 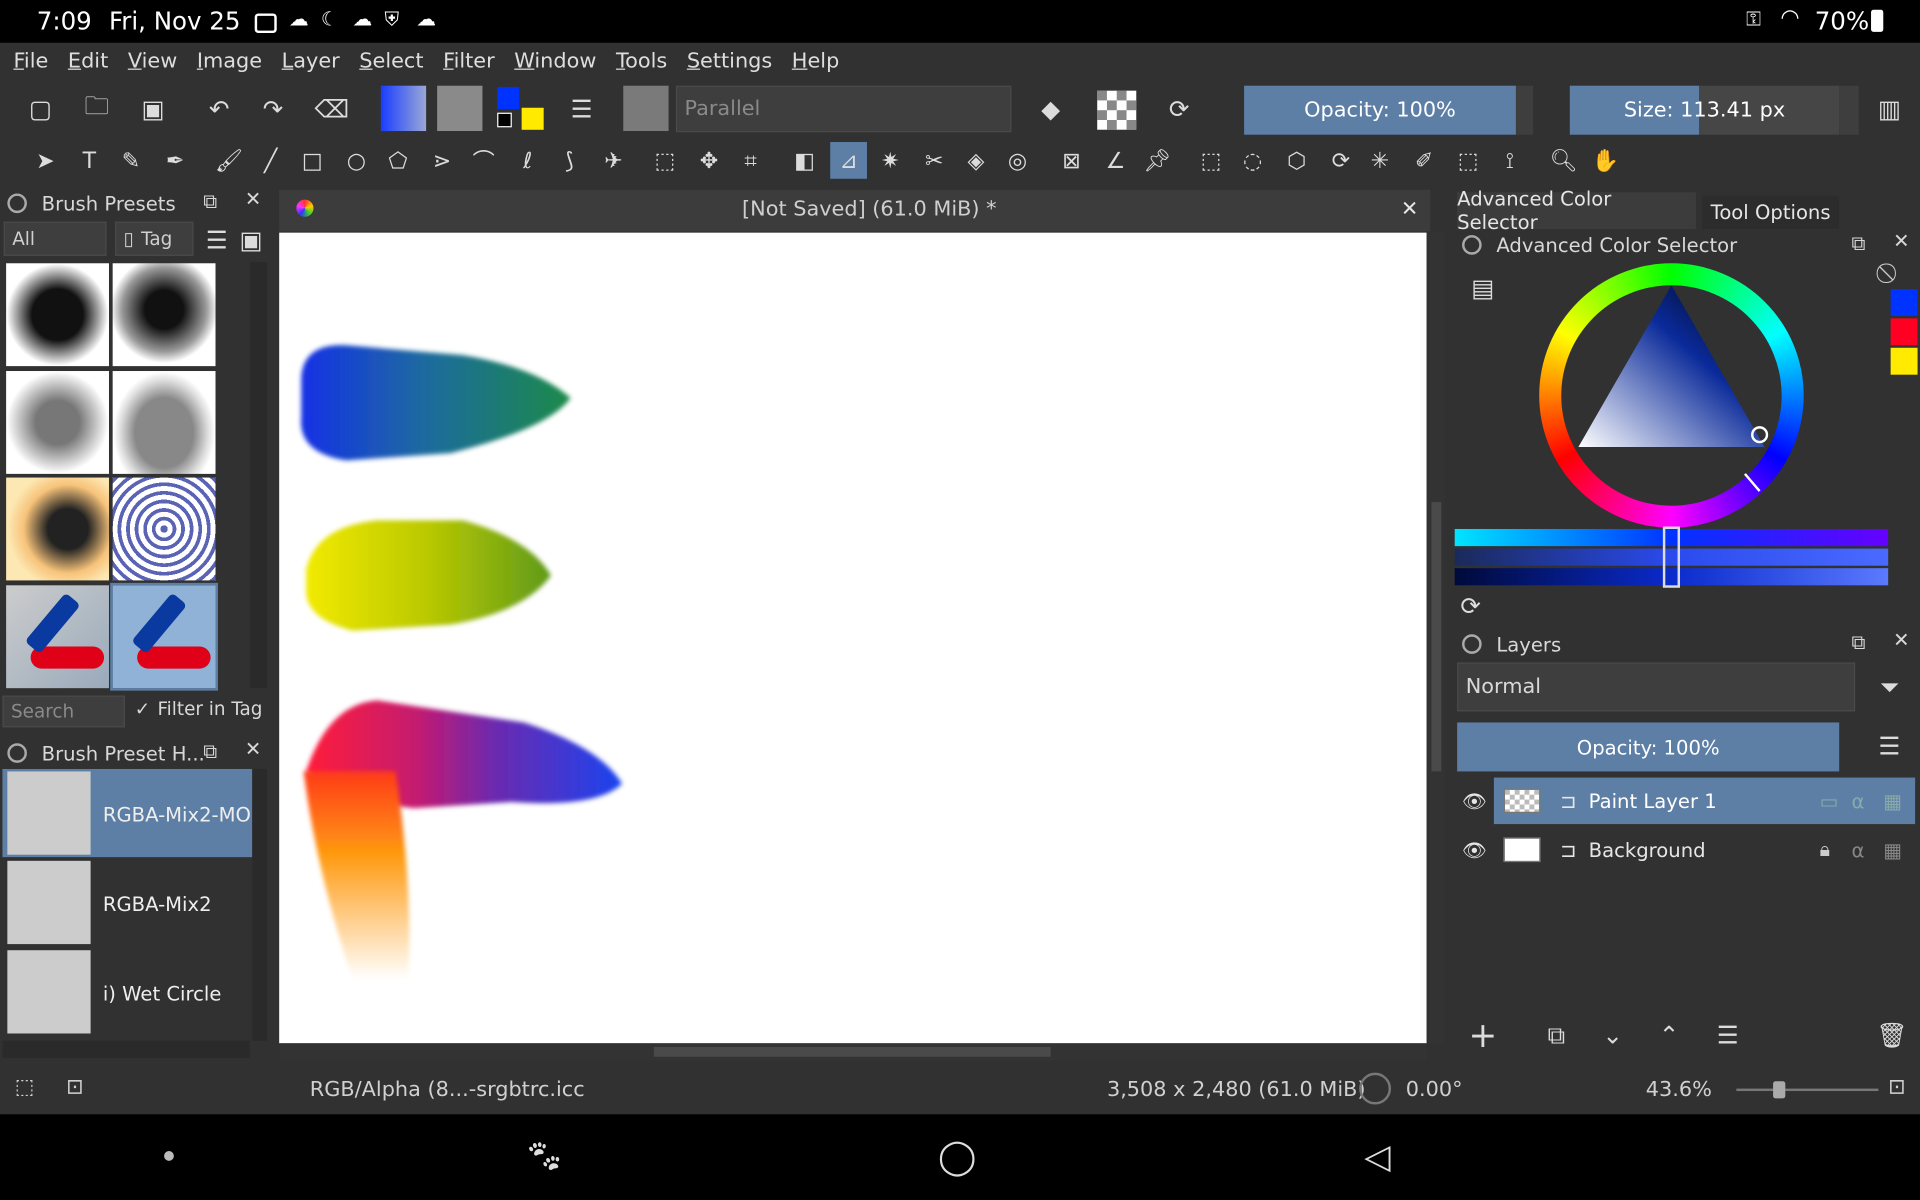 I want to click on pattern-selector, so click(x=460, y=108).